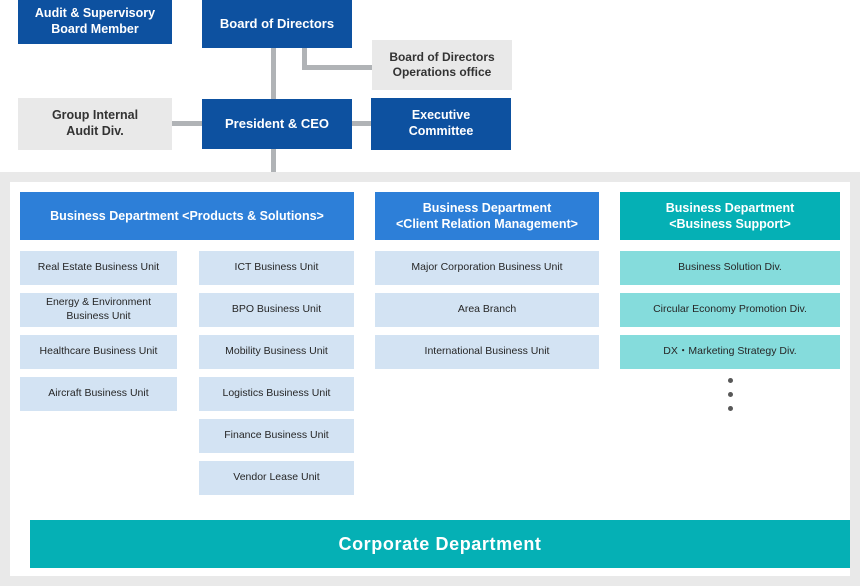 This screenshot has height=586, width=860. I want to click on department-header-business-support: Business Department <Business Support>, so click(730, 216).